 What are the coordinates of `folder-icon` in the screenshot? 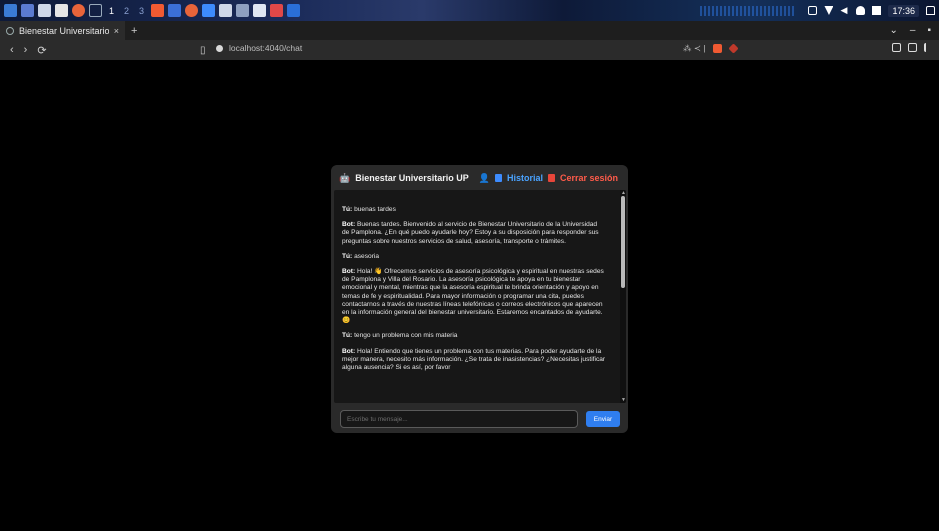 It's located at (44, 10).